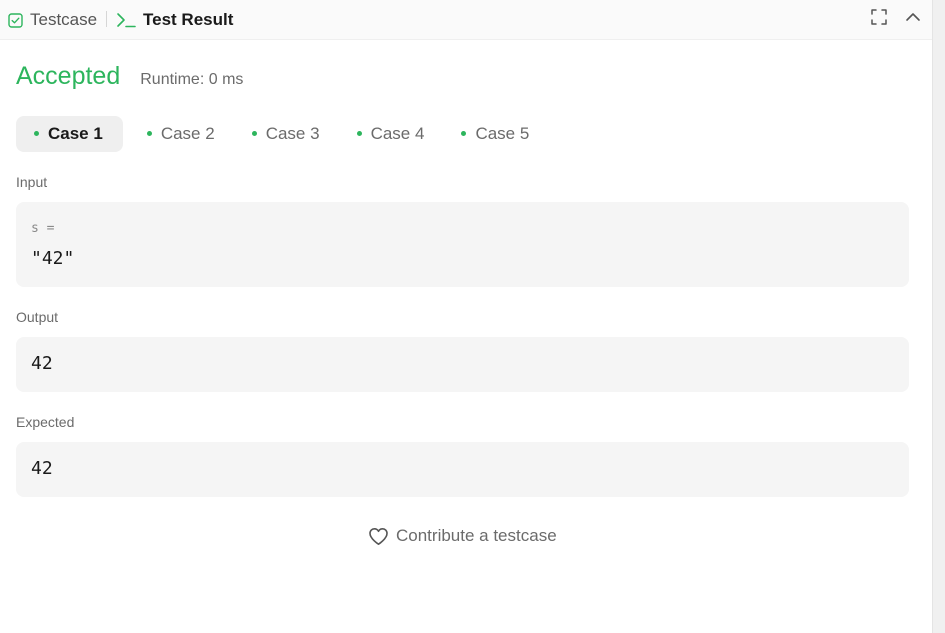 The height and width of the screenshot is (633, 945). I want to click on output-value: 42, so click(42, 363).